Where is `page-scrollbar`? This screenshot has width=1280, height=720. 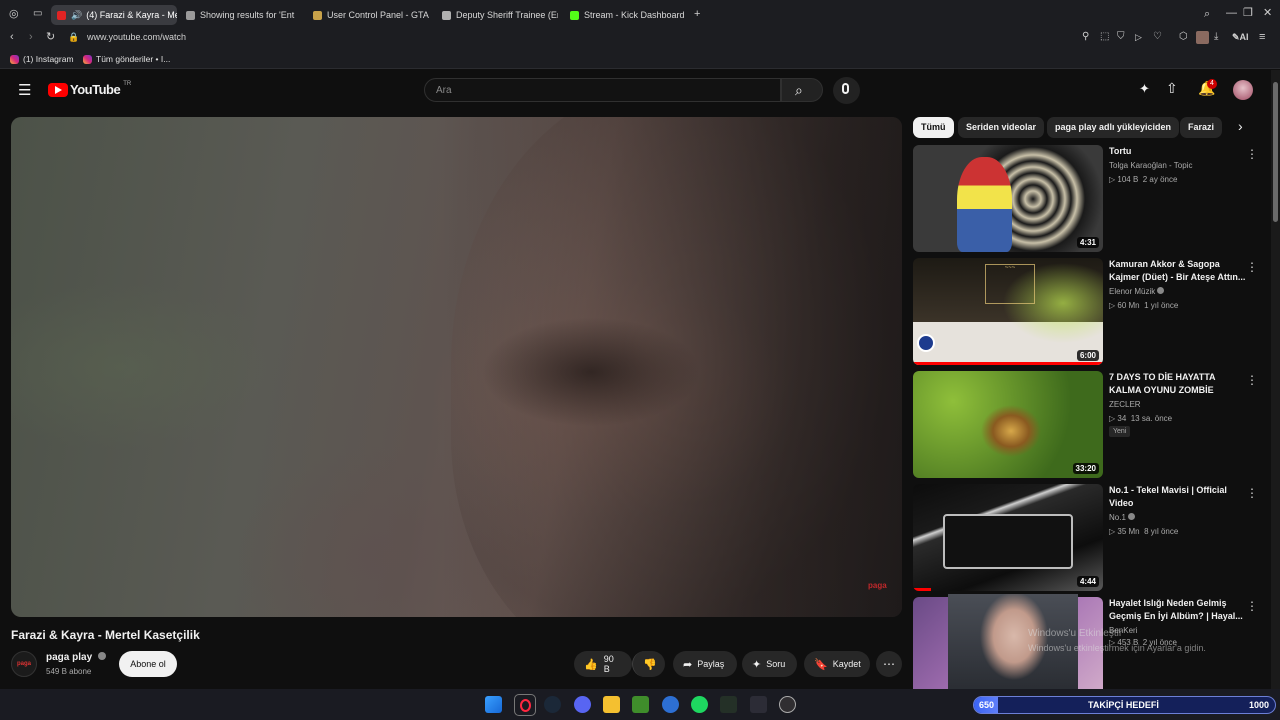
page-scrollbar is located at coordinates (1275, 379).